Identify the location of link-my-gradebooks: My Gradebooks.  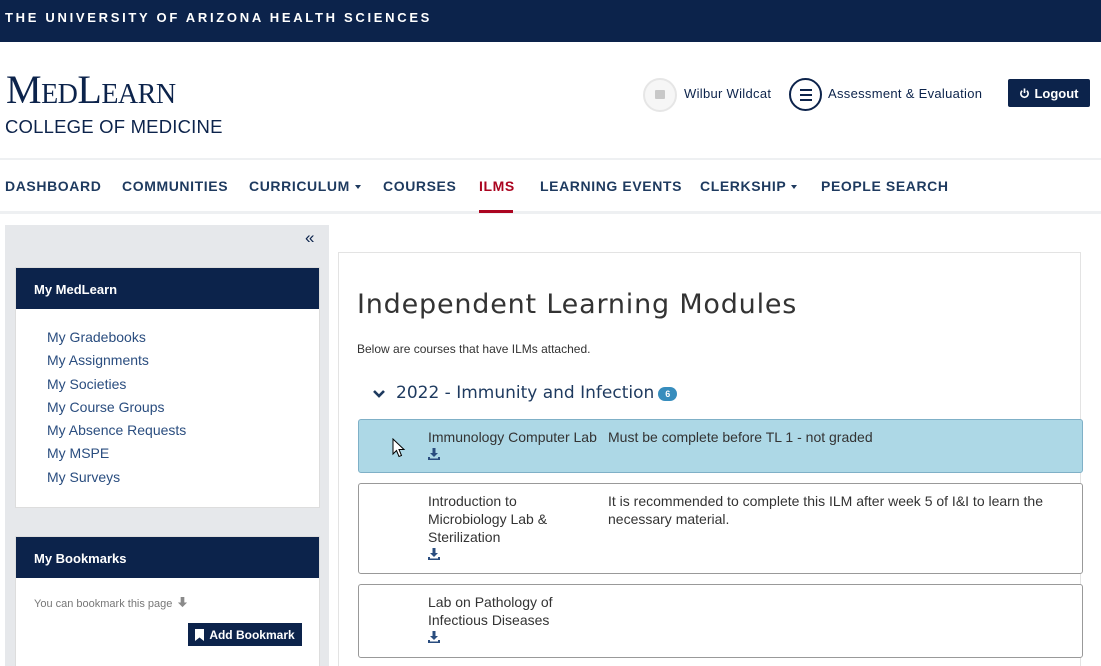
(183, 340).